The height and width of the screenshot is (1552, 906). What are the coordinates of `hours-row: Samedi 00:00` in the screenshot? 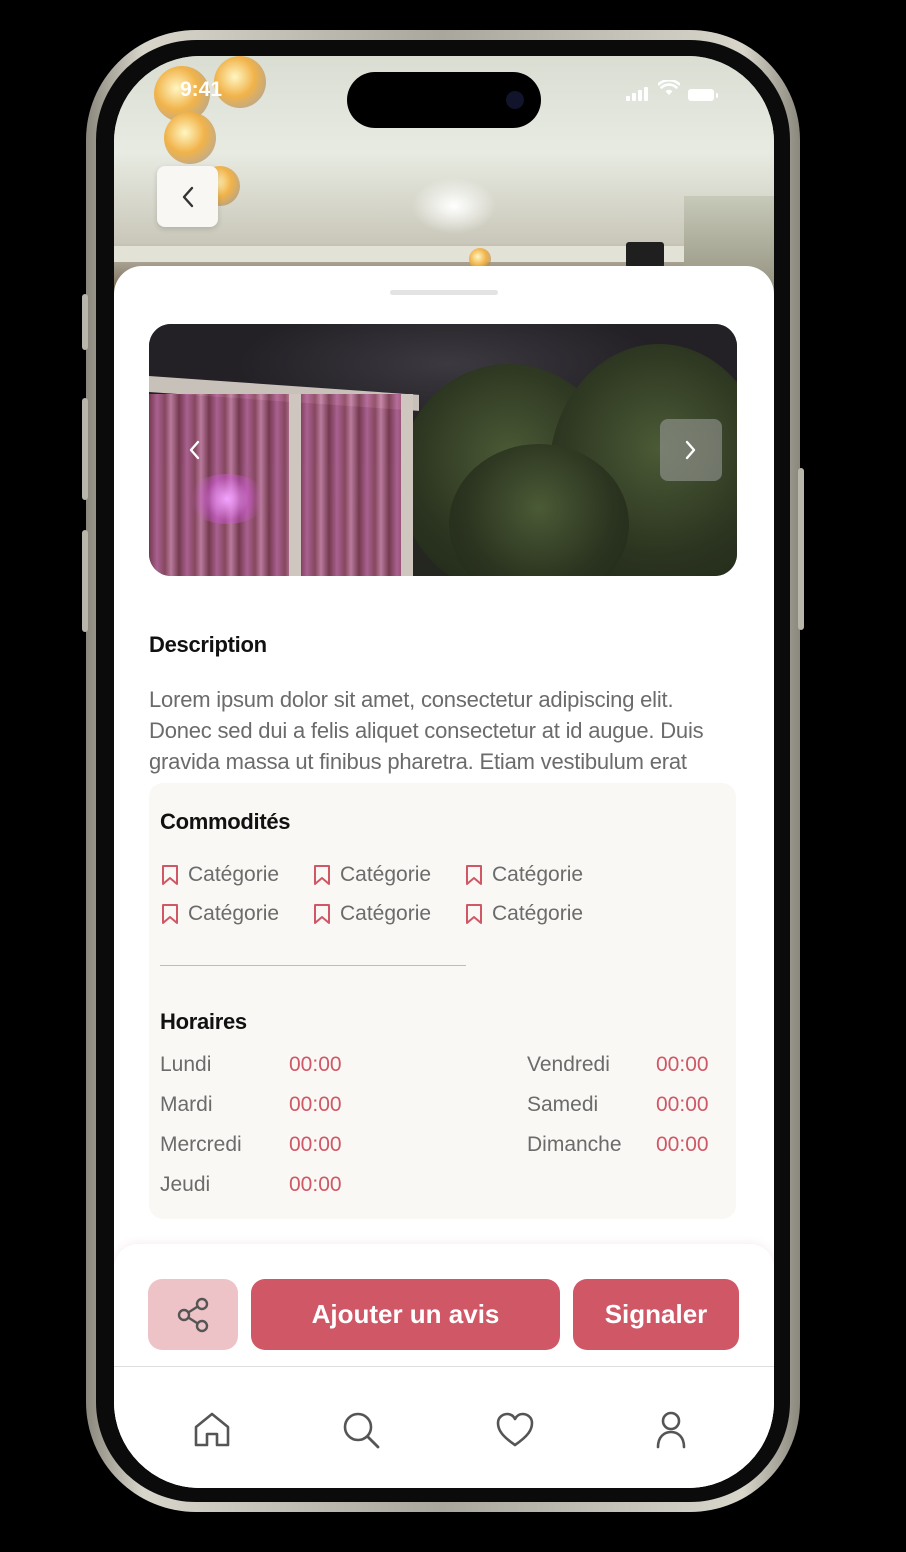 It's located at (618, 1105).